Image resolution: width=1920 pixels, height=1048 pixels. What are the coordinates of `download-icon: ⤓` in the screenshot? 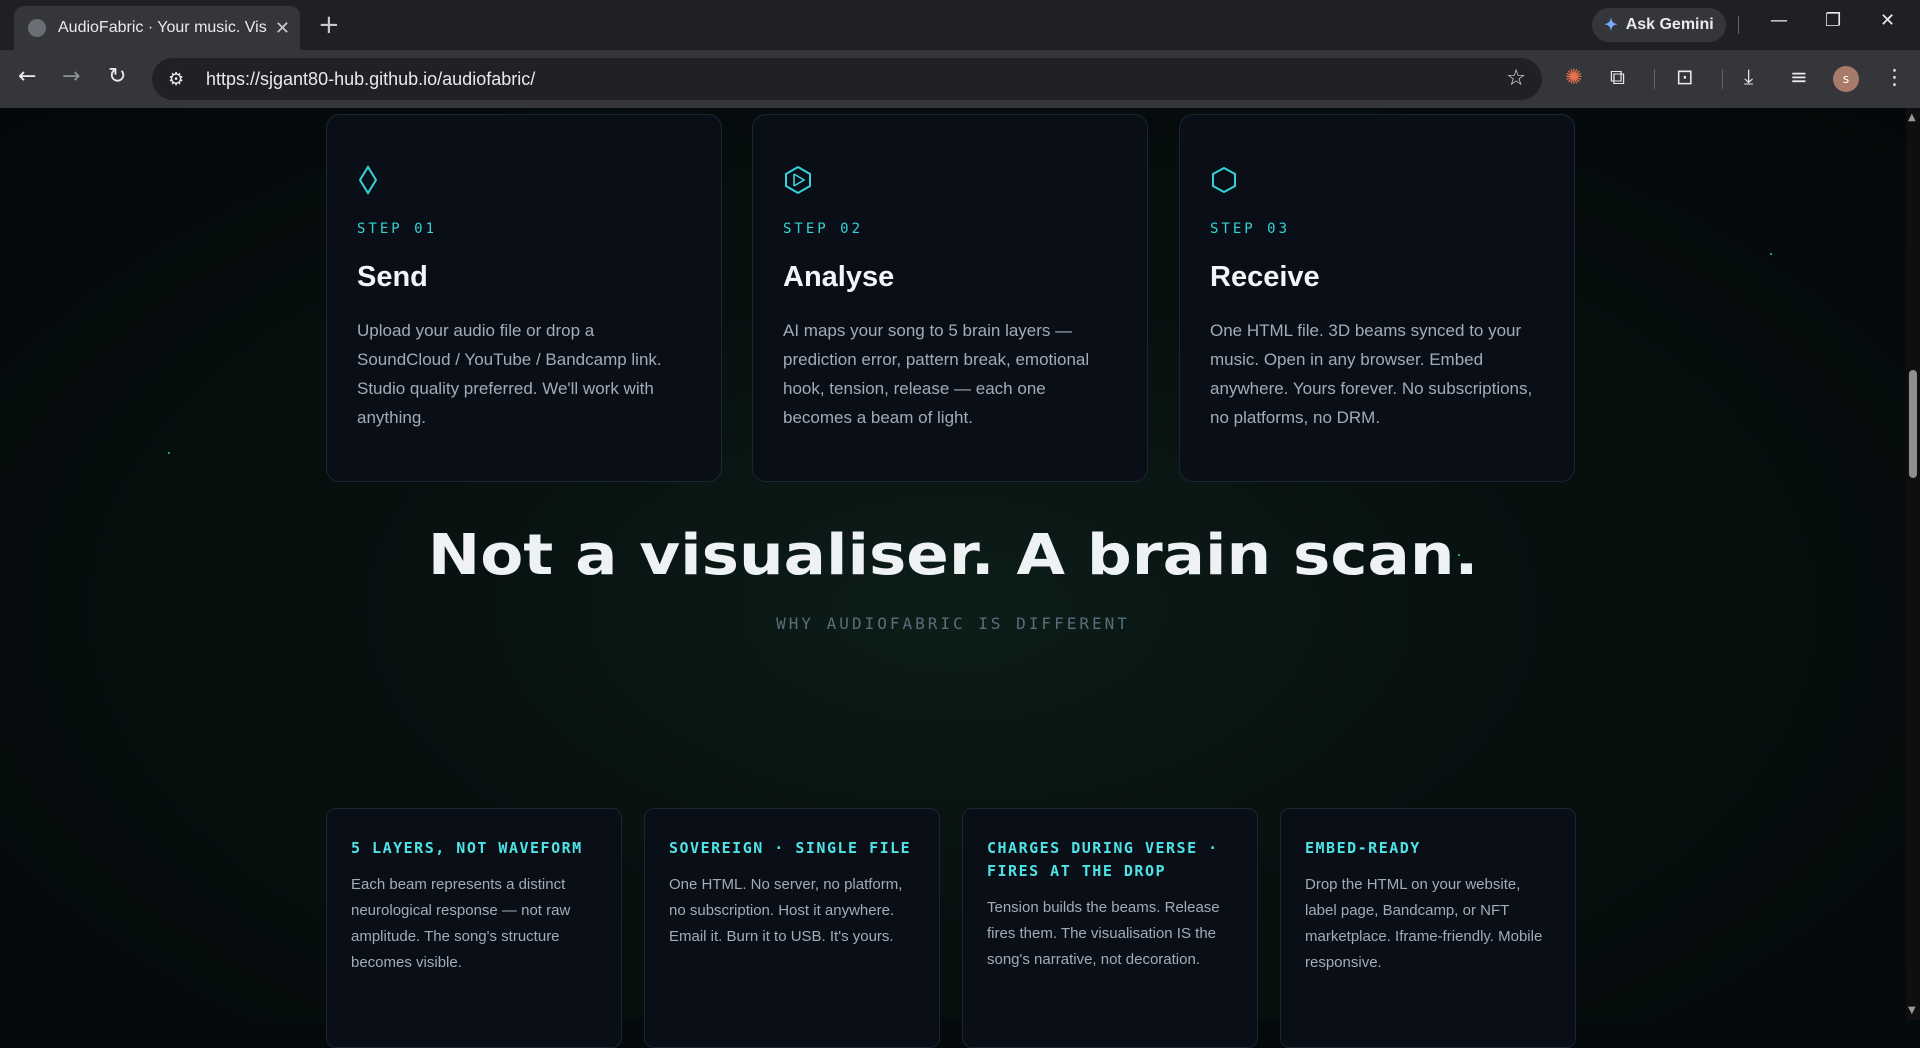 It's located at (1748, 77).